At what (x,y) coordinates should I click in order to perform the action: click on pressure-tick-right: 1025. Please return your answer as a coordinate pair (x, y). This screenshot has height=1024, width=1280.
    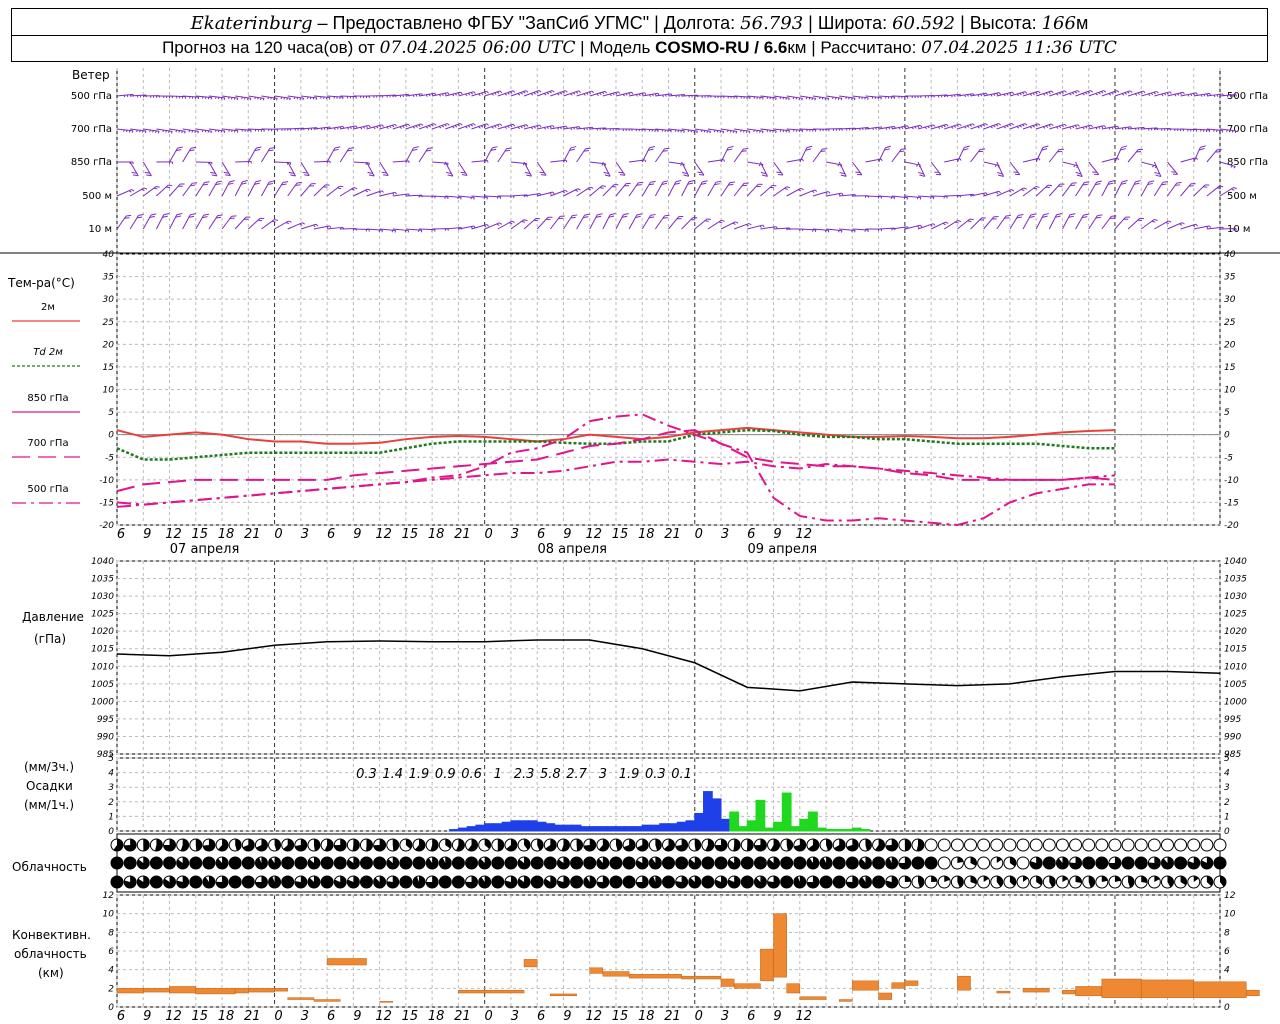
    Looking at the image, I should click on (1235, 615).